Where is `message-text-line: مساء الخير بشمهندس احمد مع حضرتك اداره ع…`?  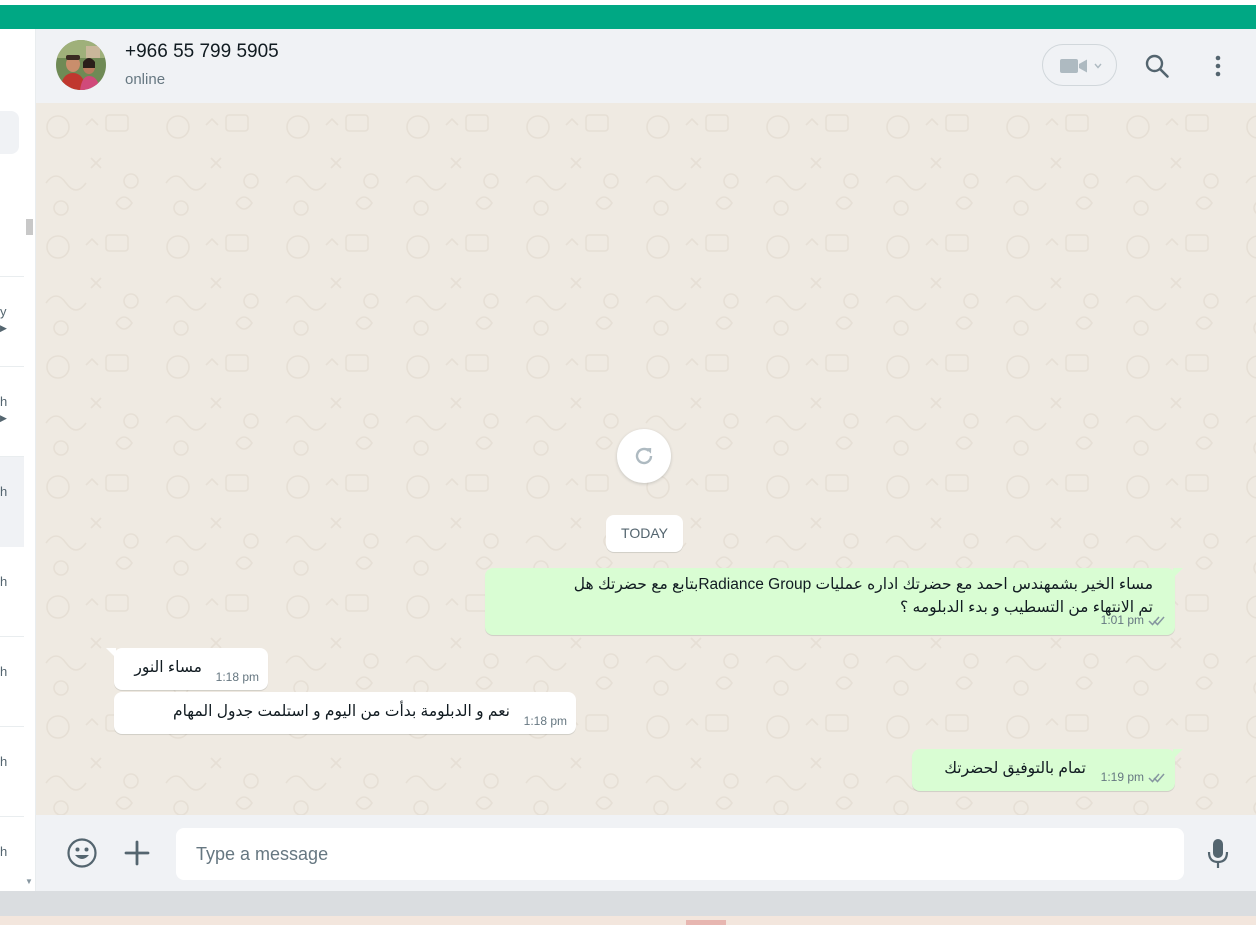 message-text-line: مساء الخير بشمهندس احمد مع حضرتك اداره ع… is located at coordinates (863, 584).